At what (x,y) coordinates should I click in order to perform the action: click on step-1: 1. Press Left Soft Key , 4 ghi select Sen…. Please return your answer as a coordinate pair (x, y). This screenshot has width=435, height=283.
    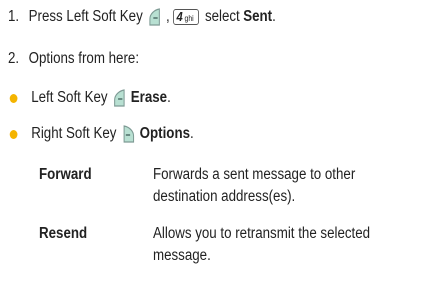
    Looking at the image, I should click on (142, 17).